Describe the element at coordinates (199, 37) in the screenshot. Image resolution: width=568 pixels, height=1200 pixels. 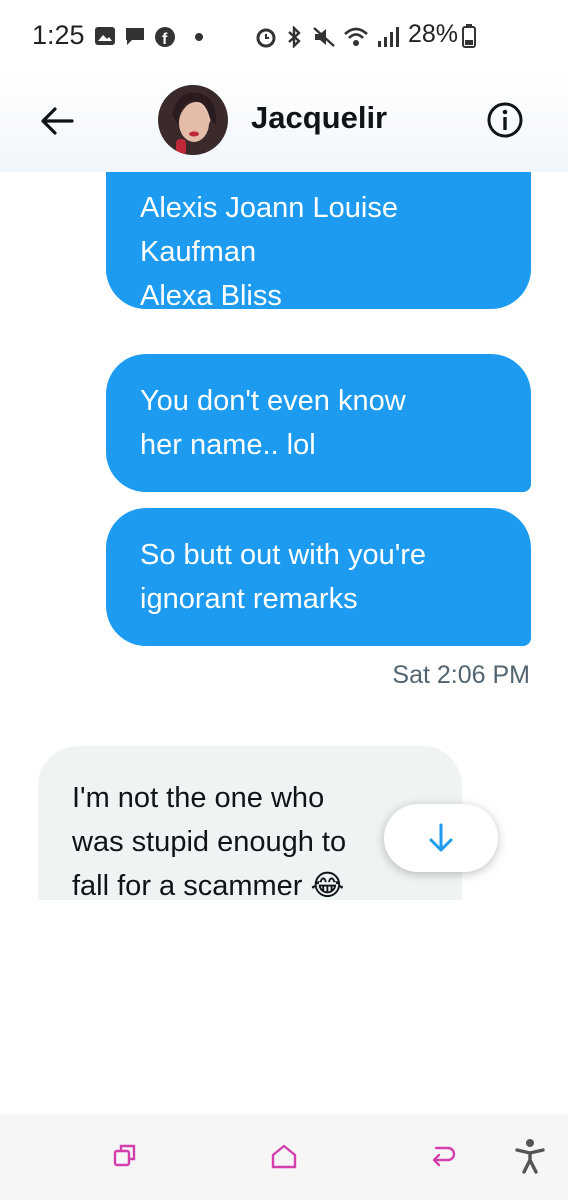
I see `dot-icon` at that location.